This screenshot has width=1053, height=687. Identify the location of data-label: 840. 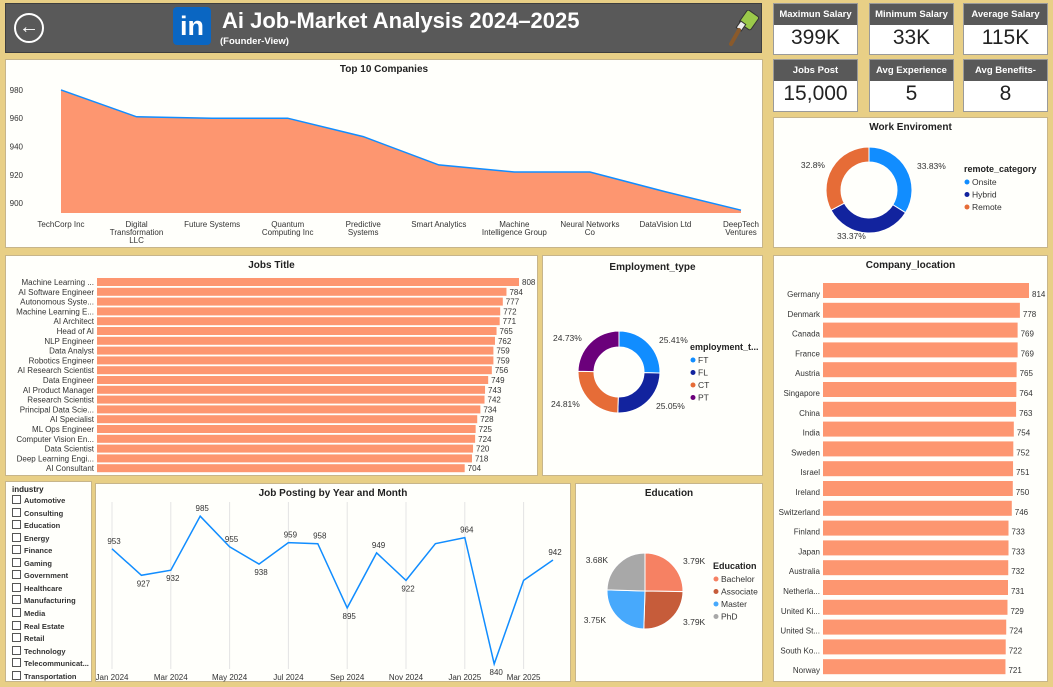
(497, 672).